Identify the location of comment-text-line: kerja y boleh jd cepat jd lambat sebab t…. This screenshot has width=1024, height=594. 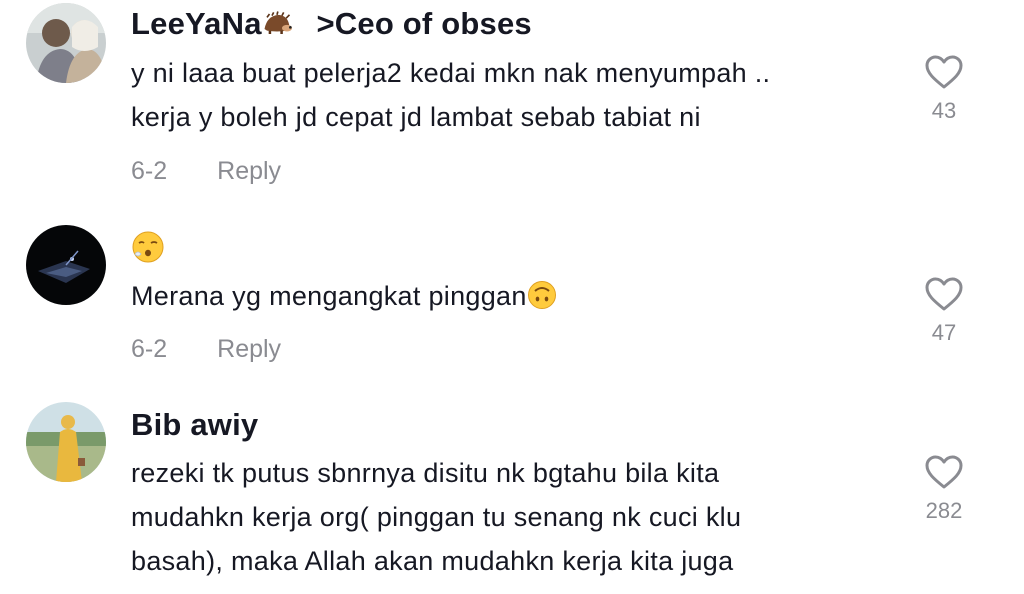
(416, 117).